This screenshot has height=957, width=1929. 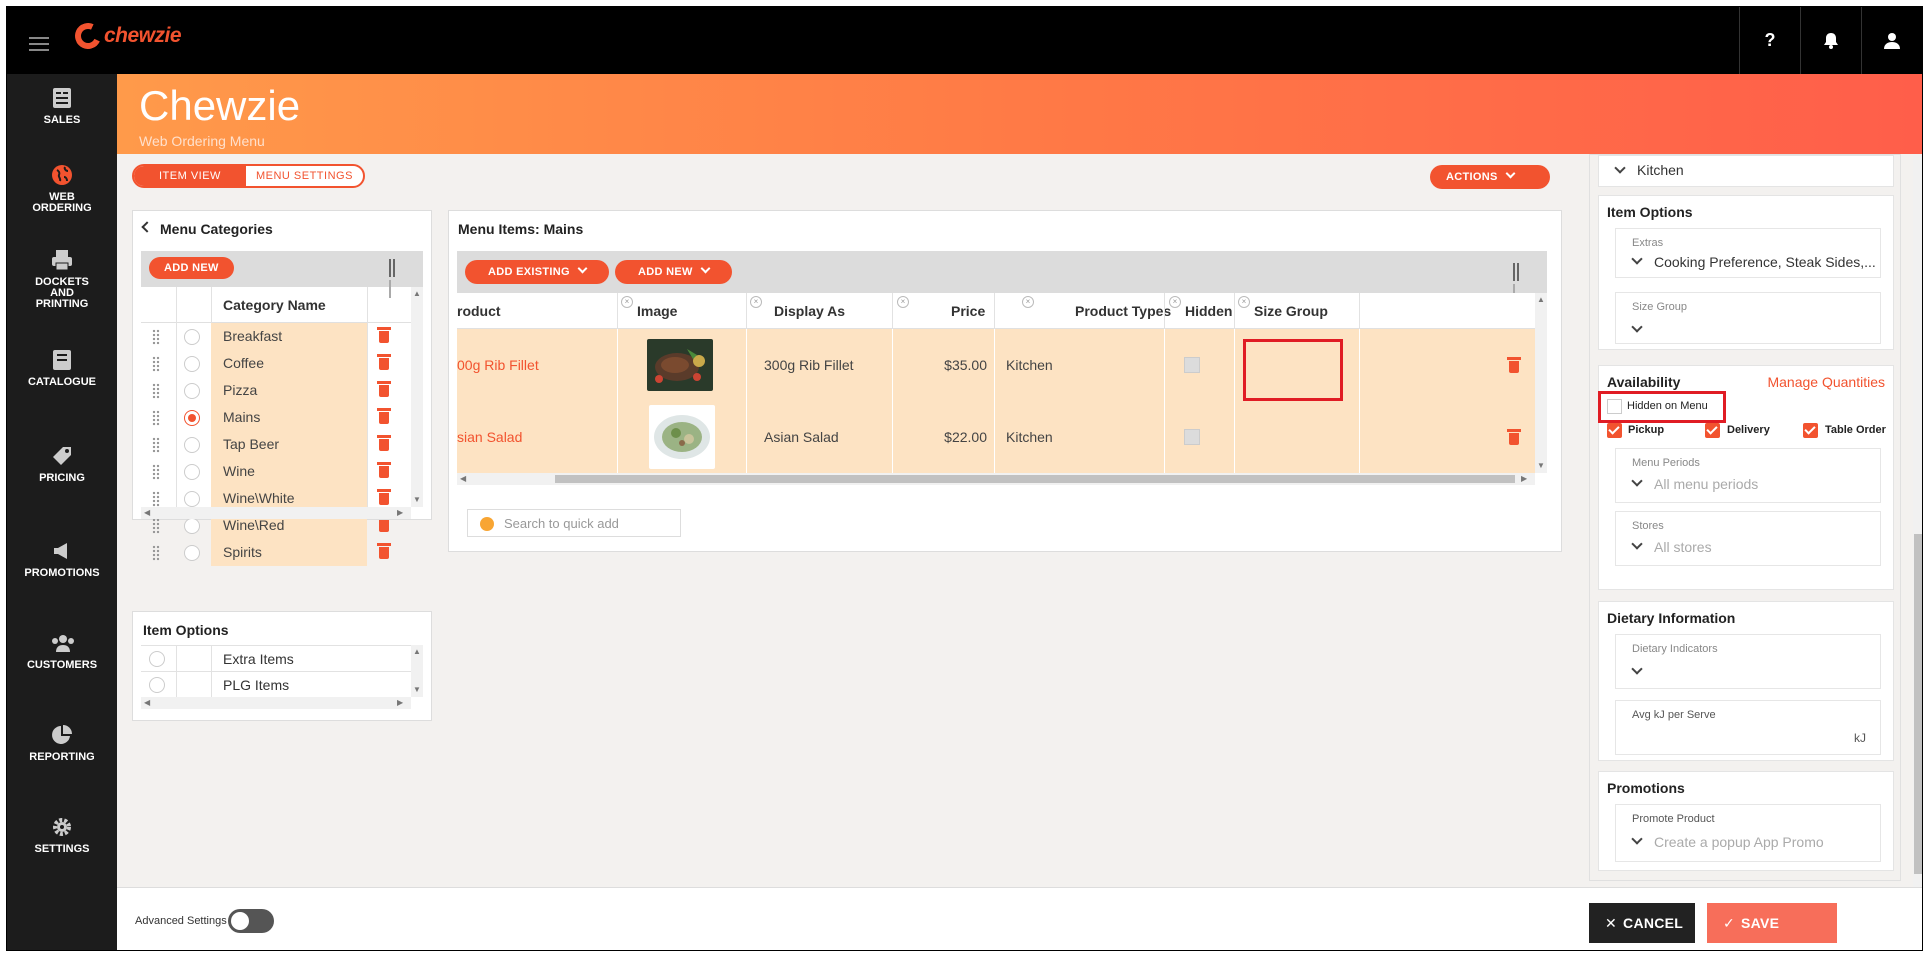 I want to click on cancel-button: ✕ CANCEL, so click(x=1642, y=923).